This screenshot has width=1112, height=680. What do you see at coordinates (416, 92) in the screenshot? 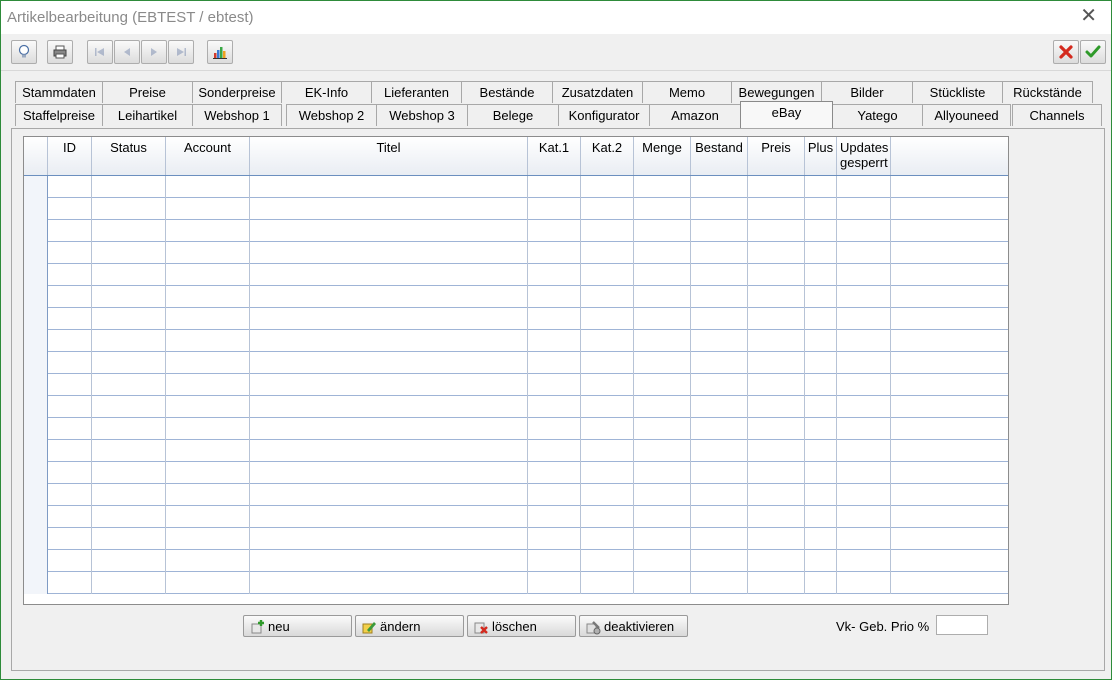
I see `tab-lieferanten: Lieferanten` at bounding box center [416, 92].